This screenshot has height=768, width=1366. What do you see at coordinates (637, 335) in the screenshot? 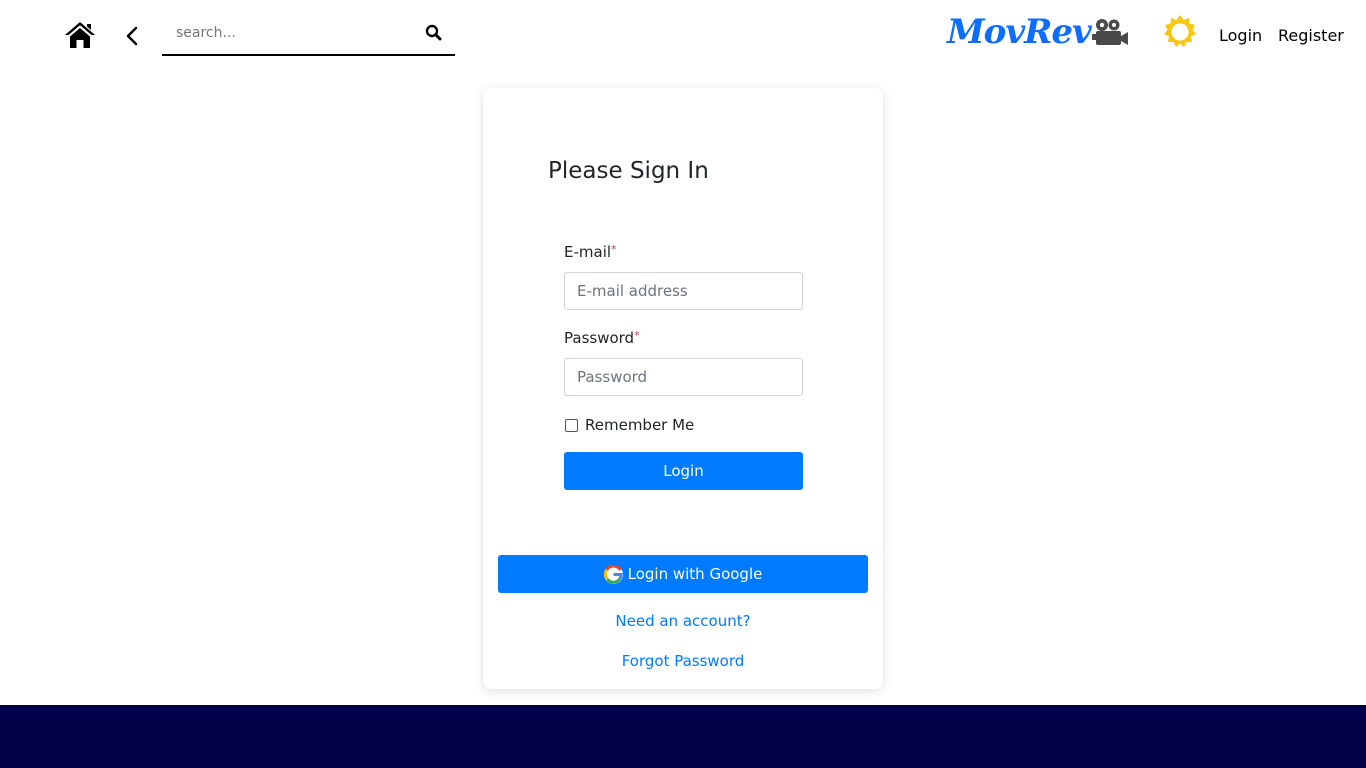
I see `password-required-mark: *` at bounding box center [637, 335].